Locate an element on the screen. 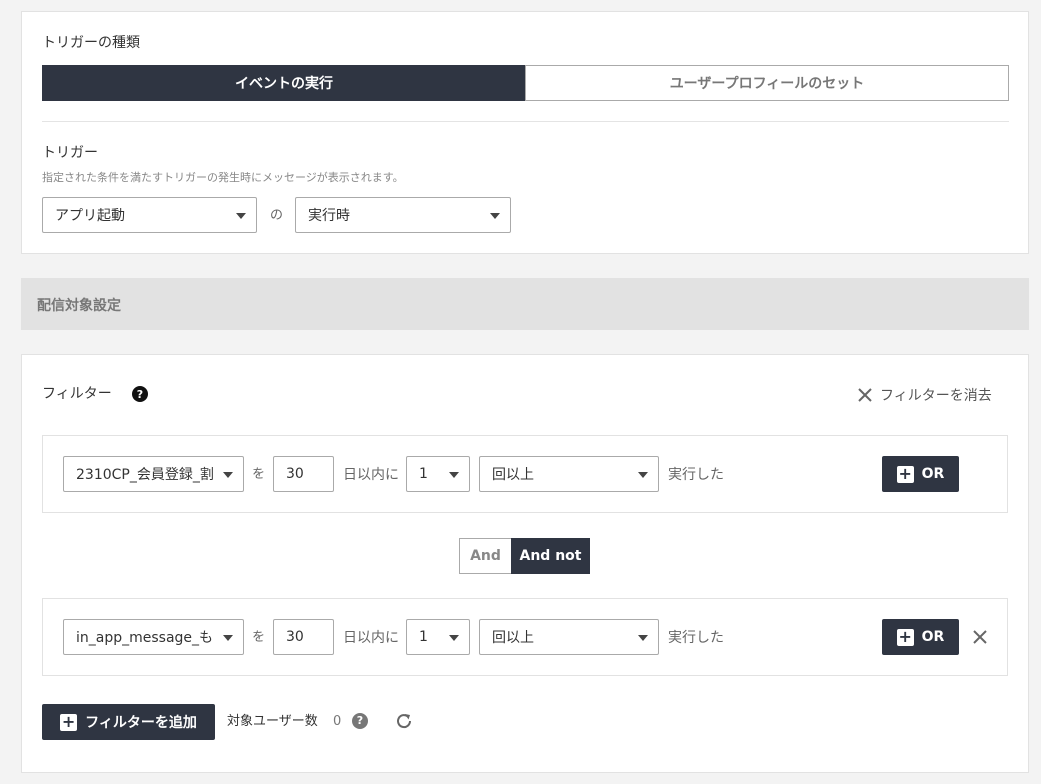 This screenshot has height=784, width=1041. add-filter-button: + フィルターを追加 is located at coordinates (128, 722).